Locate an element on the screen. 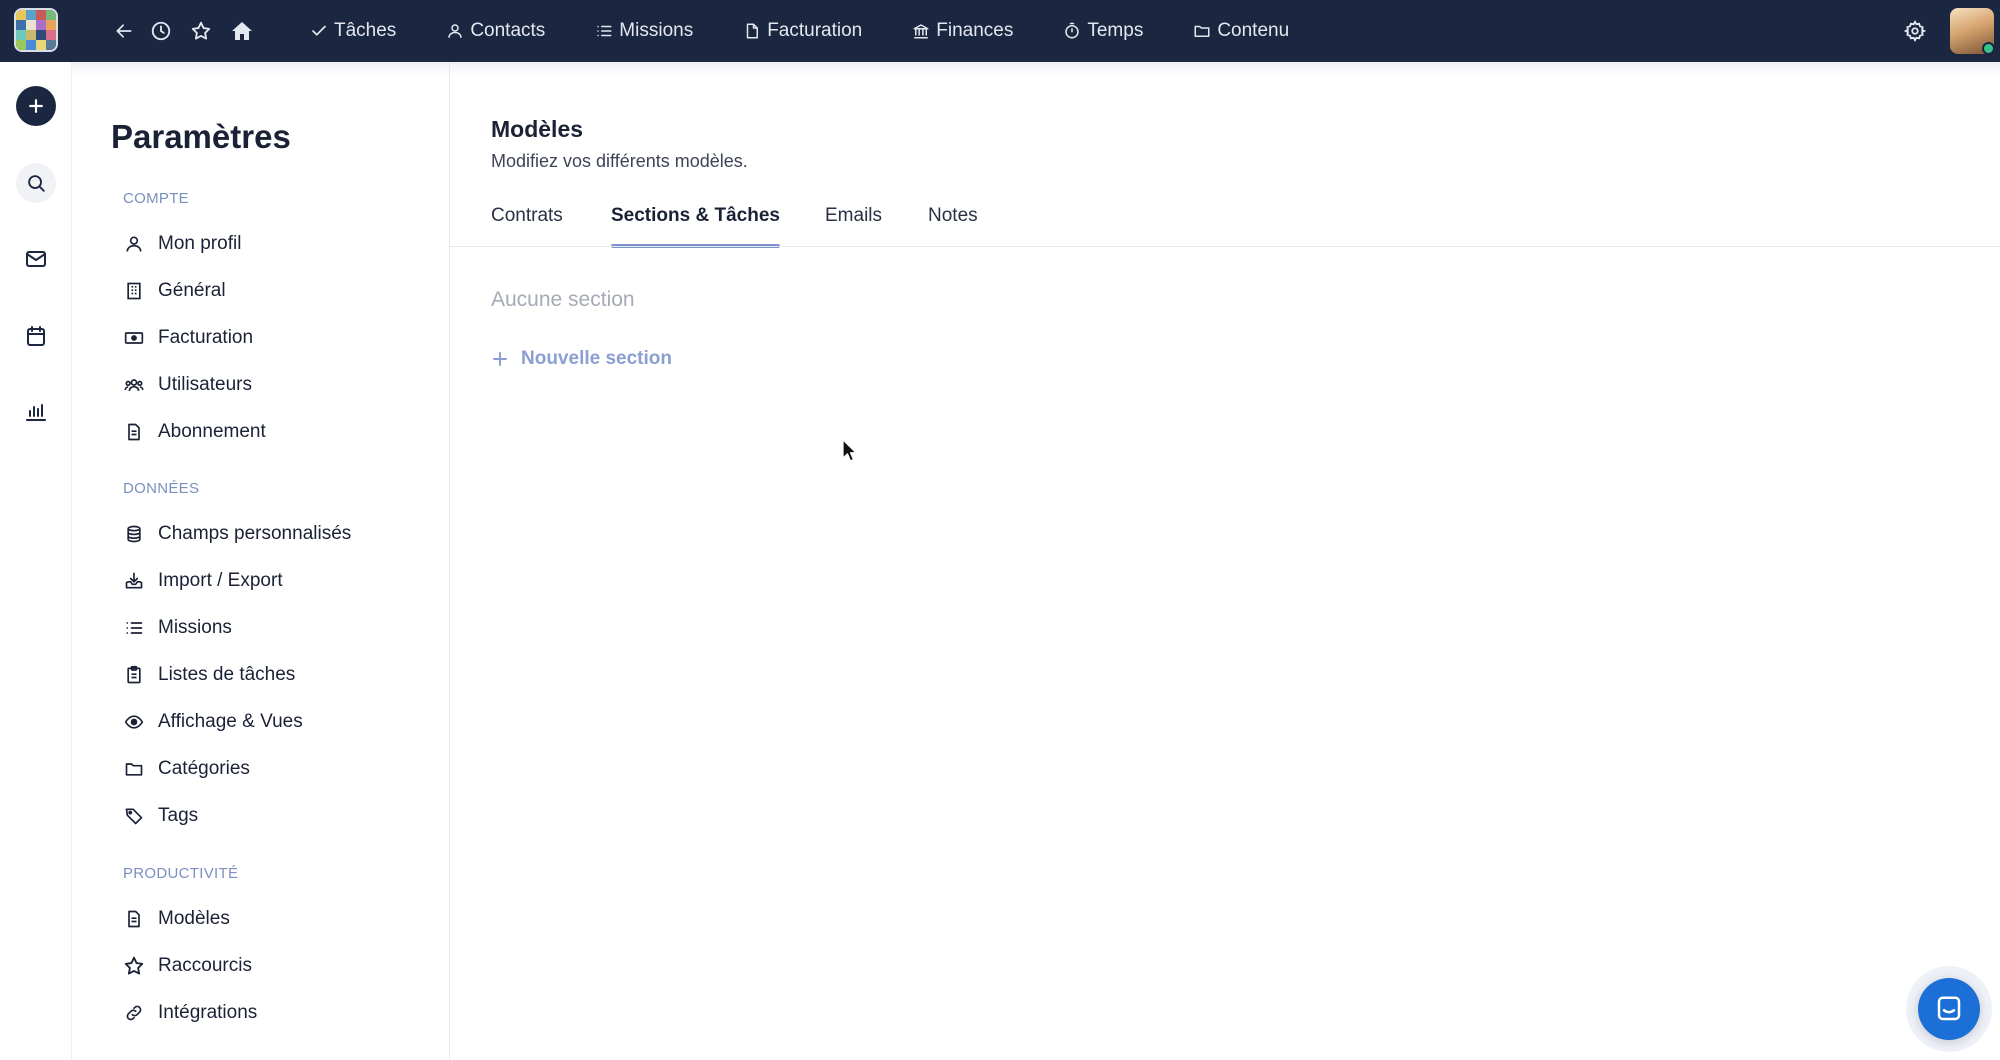 This screenshot has width=2000, height=1060. settings-item-listes-de-taches: Listes de tâches is located at coordinates (208, 675).